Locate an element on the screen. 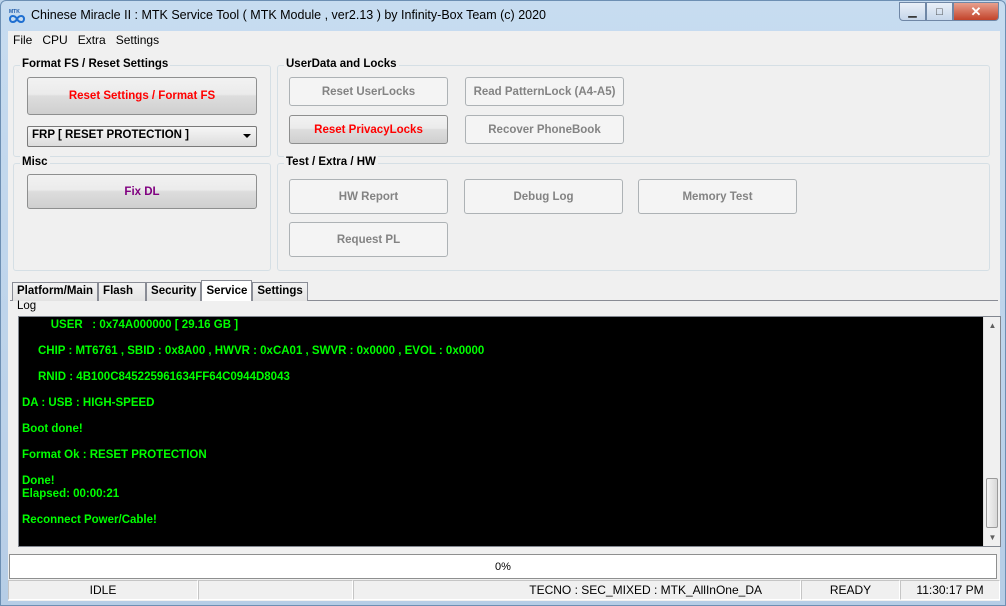 The height and width of the screenshot is (606, 1006). log-scrollbar: ▲ ▼ is located at coordinates (991, 431).